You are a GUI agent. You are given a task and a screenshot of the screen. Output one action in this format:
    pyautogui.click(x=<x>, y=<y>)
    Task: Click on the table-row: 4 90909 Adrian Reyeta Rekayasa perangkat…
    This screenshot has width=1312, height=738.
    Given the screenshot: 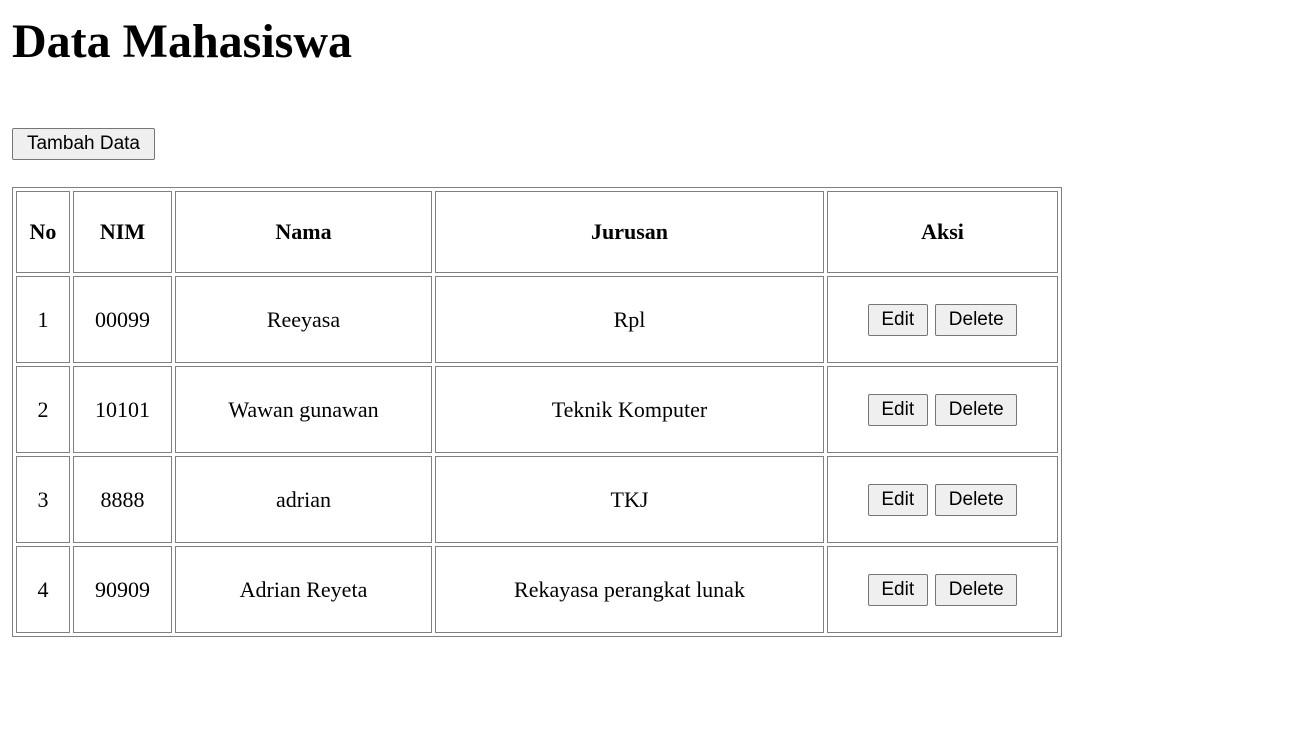 What is the action you would take?
    pyautogui.click(x=537, y=589)
    